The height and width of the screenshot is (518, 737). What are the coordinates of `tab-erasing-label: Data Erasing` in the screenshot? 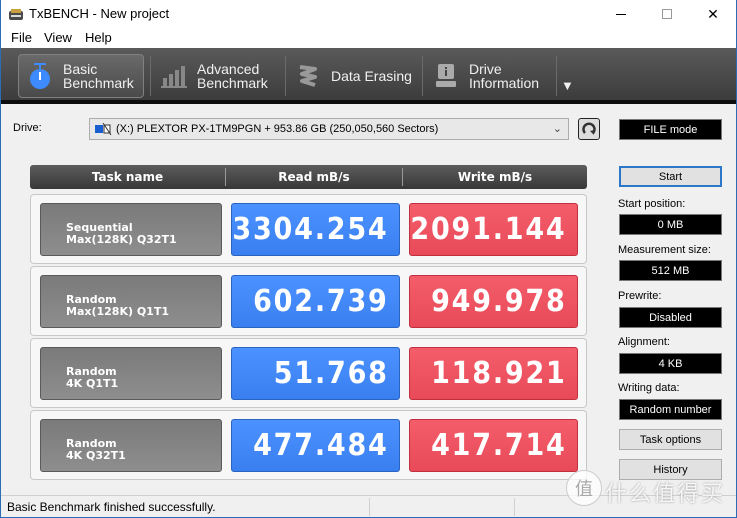 It's located at (371, 76).